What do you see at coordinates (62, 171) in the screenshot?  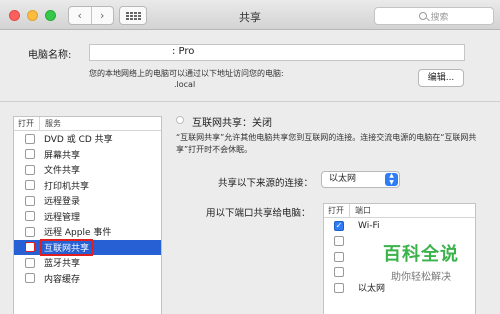 I see `service-label: 文件共享` at bounding box center [62, 171].